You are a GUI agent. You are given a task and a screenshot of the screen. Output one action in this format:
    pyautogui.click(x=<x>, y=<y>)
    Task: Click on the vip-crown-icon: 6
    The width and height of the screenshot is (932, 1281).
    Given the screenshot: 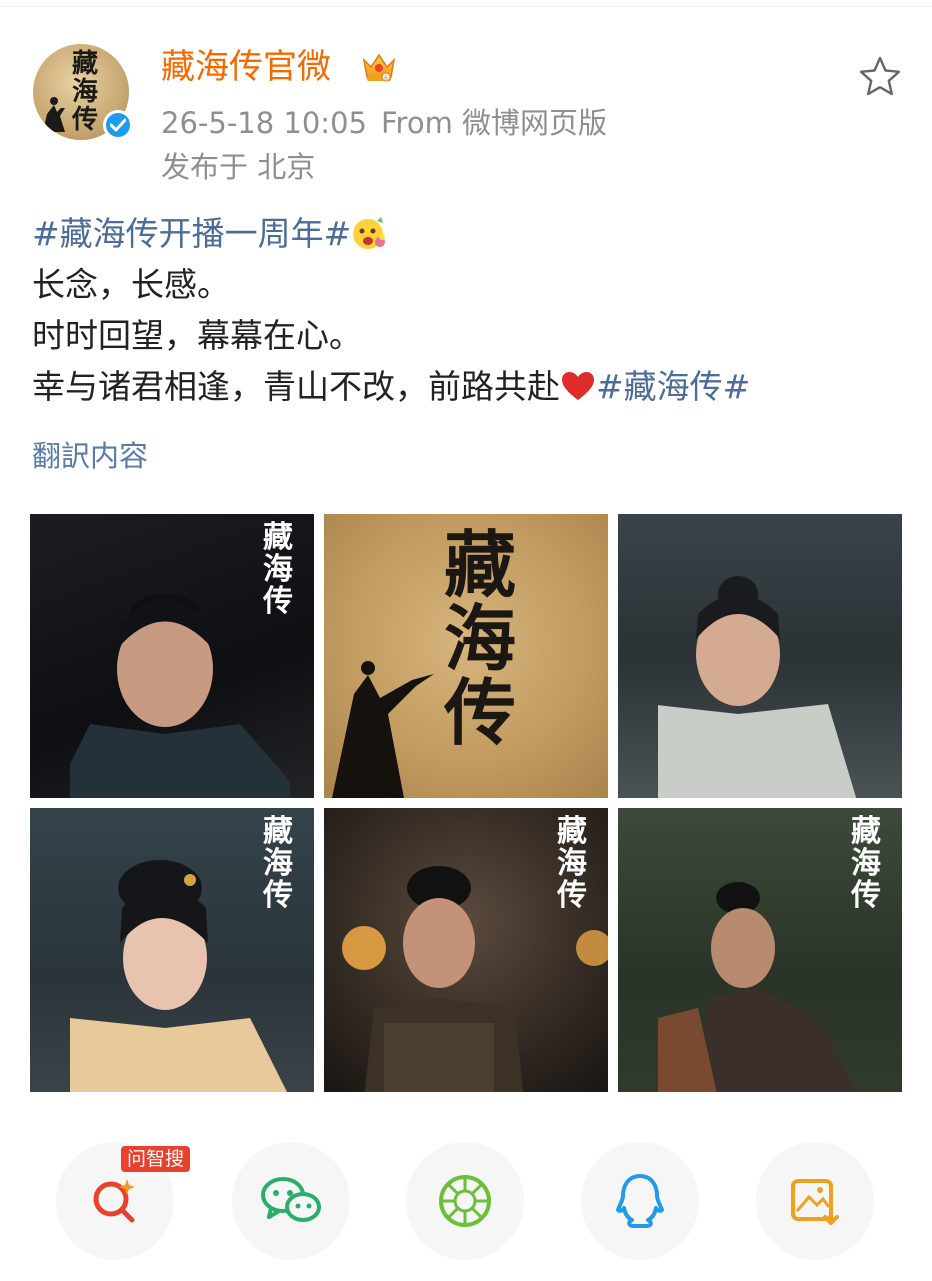 What is the action you would take?
    pyautogui.click(x=379, y=67)
    